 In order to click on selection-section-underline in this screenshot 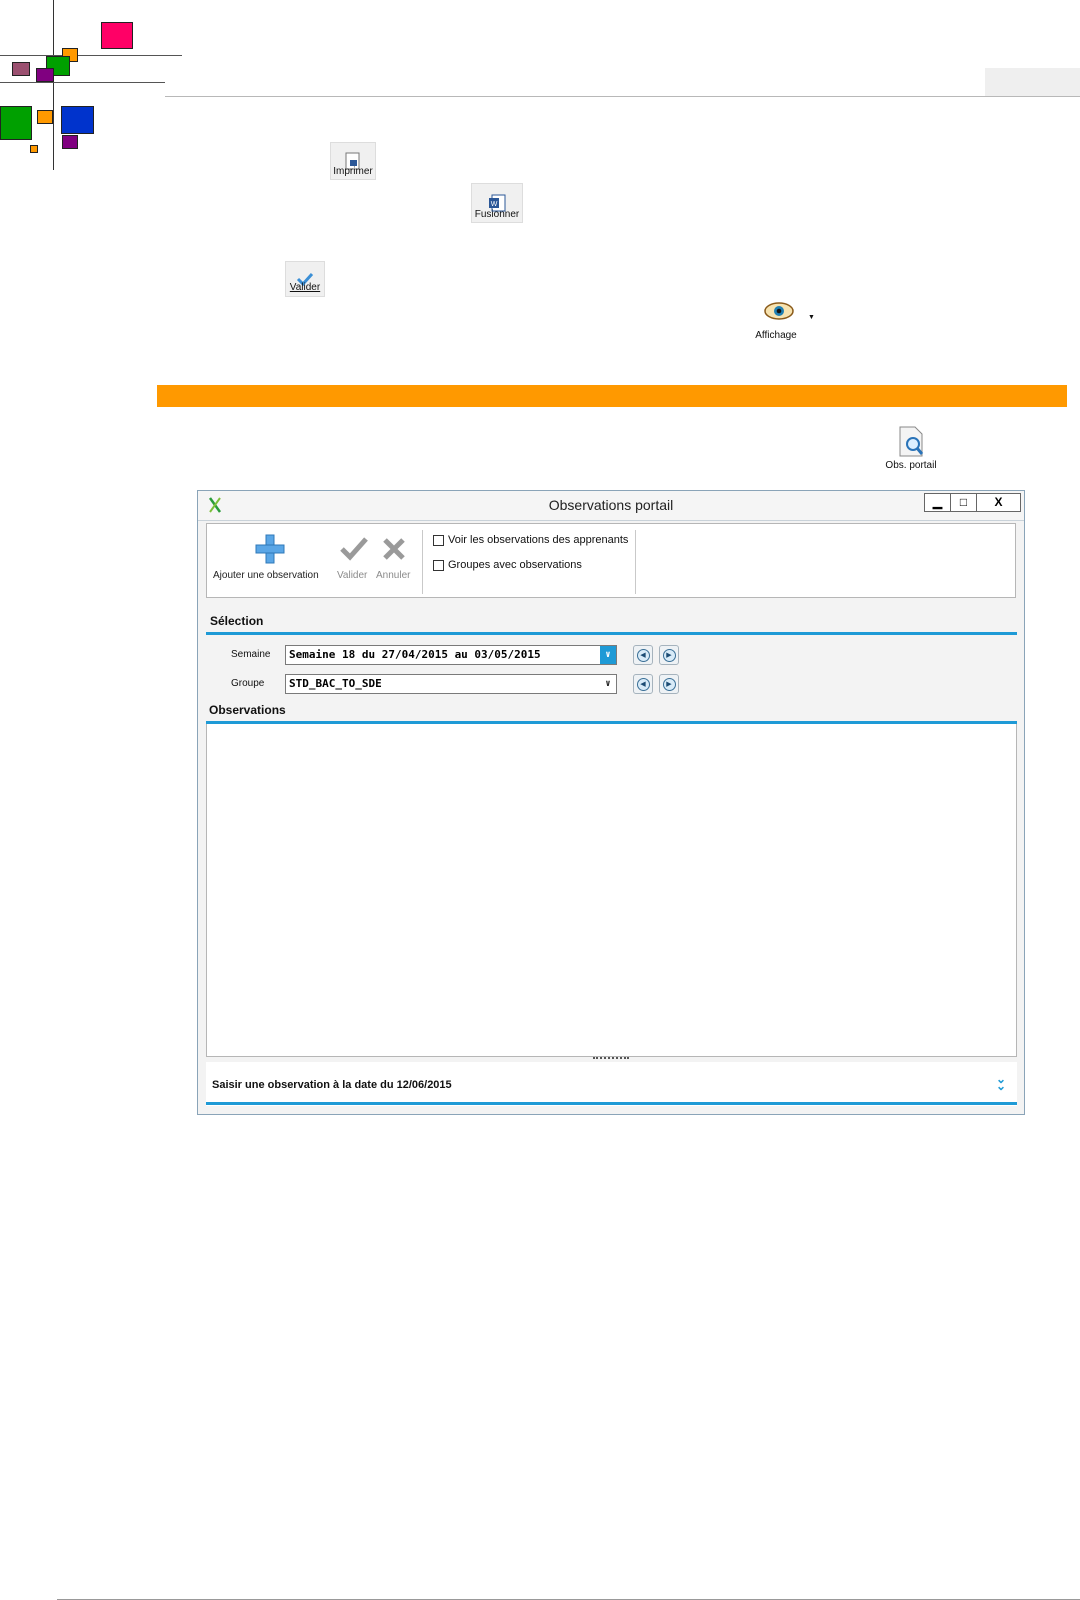, I will do `click(611, 633)`.